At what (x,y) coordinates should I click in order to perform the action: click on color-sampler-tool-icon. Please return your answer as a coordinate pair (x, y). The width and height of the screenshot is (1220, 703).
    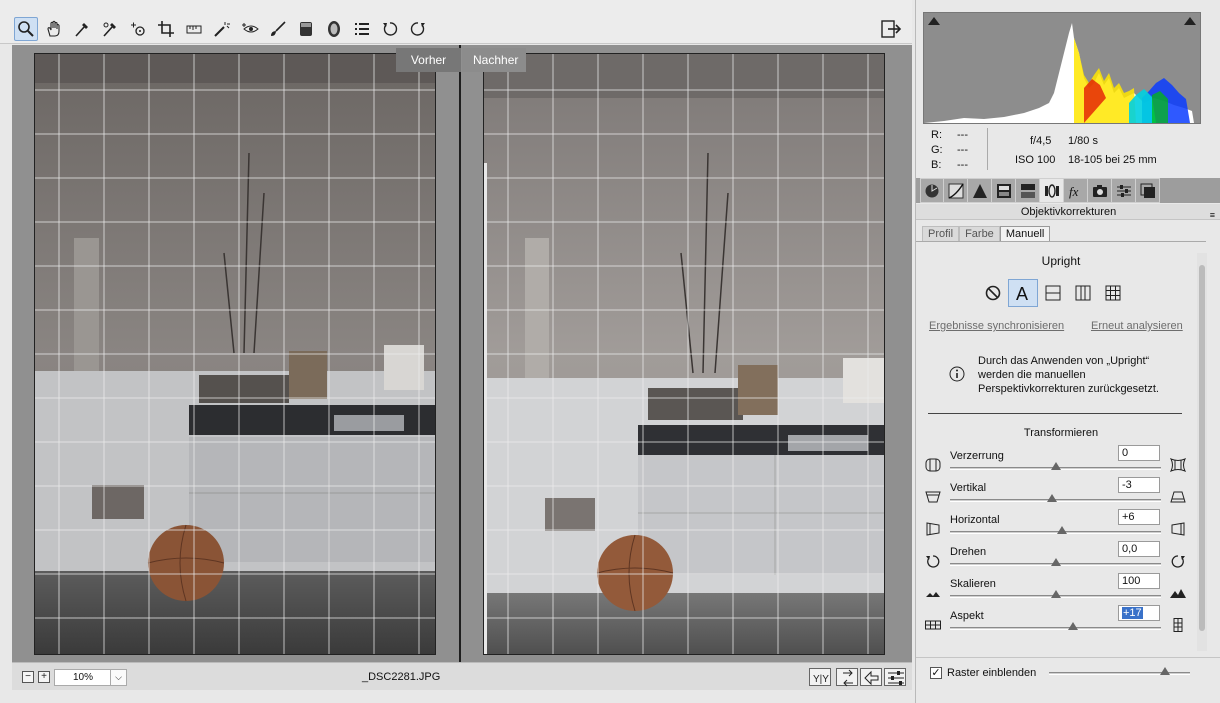
    Looking at the image, I should click on (110, 29).